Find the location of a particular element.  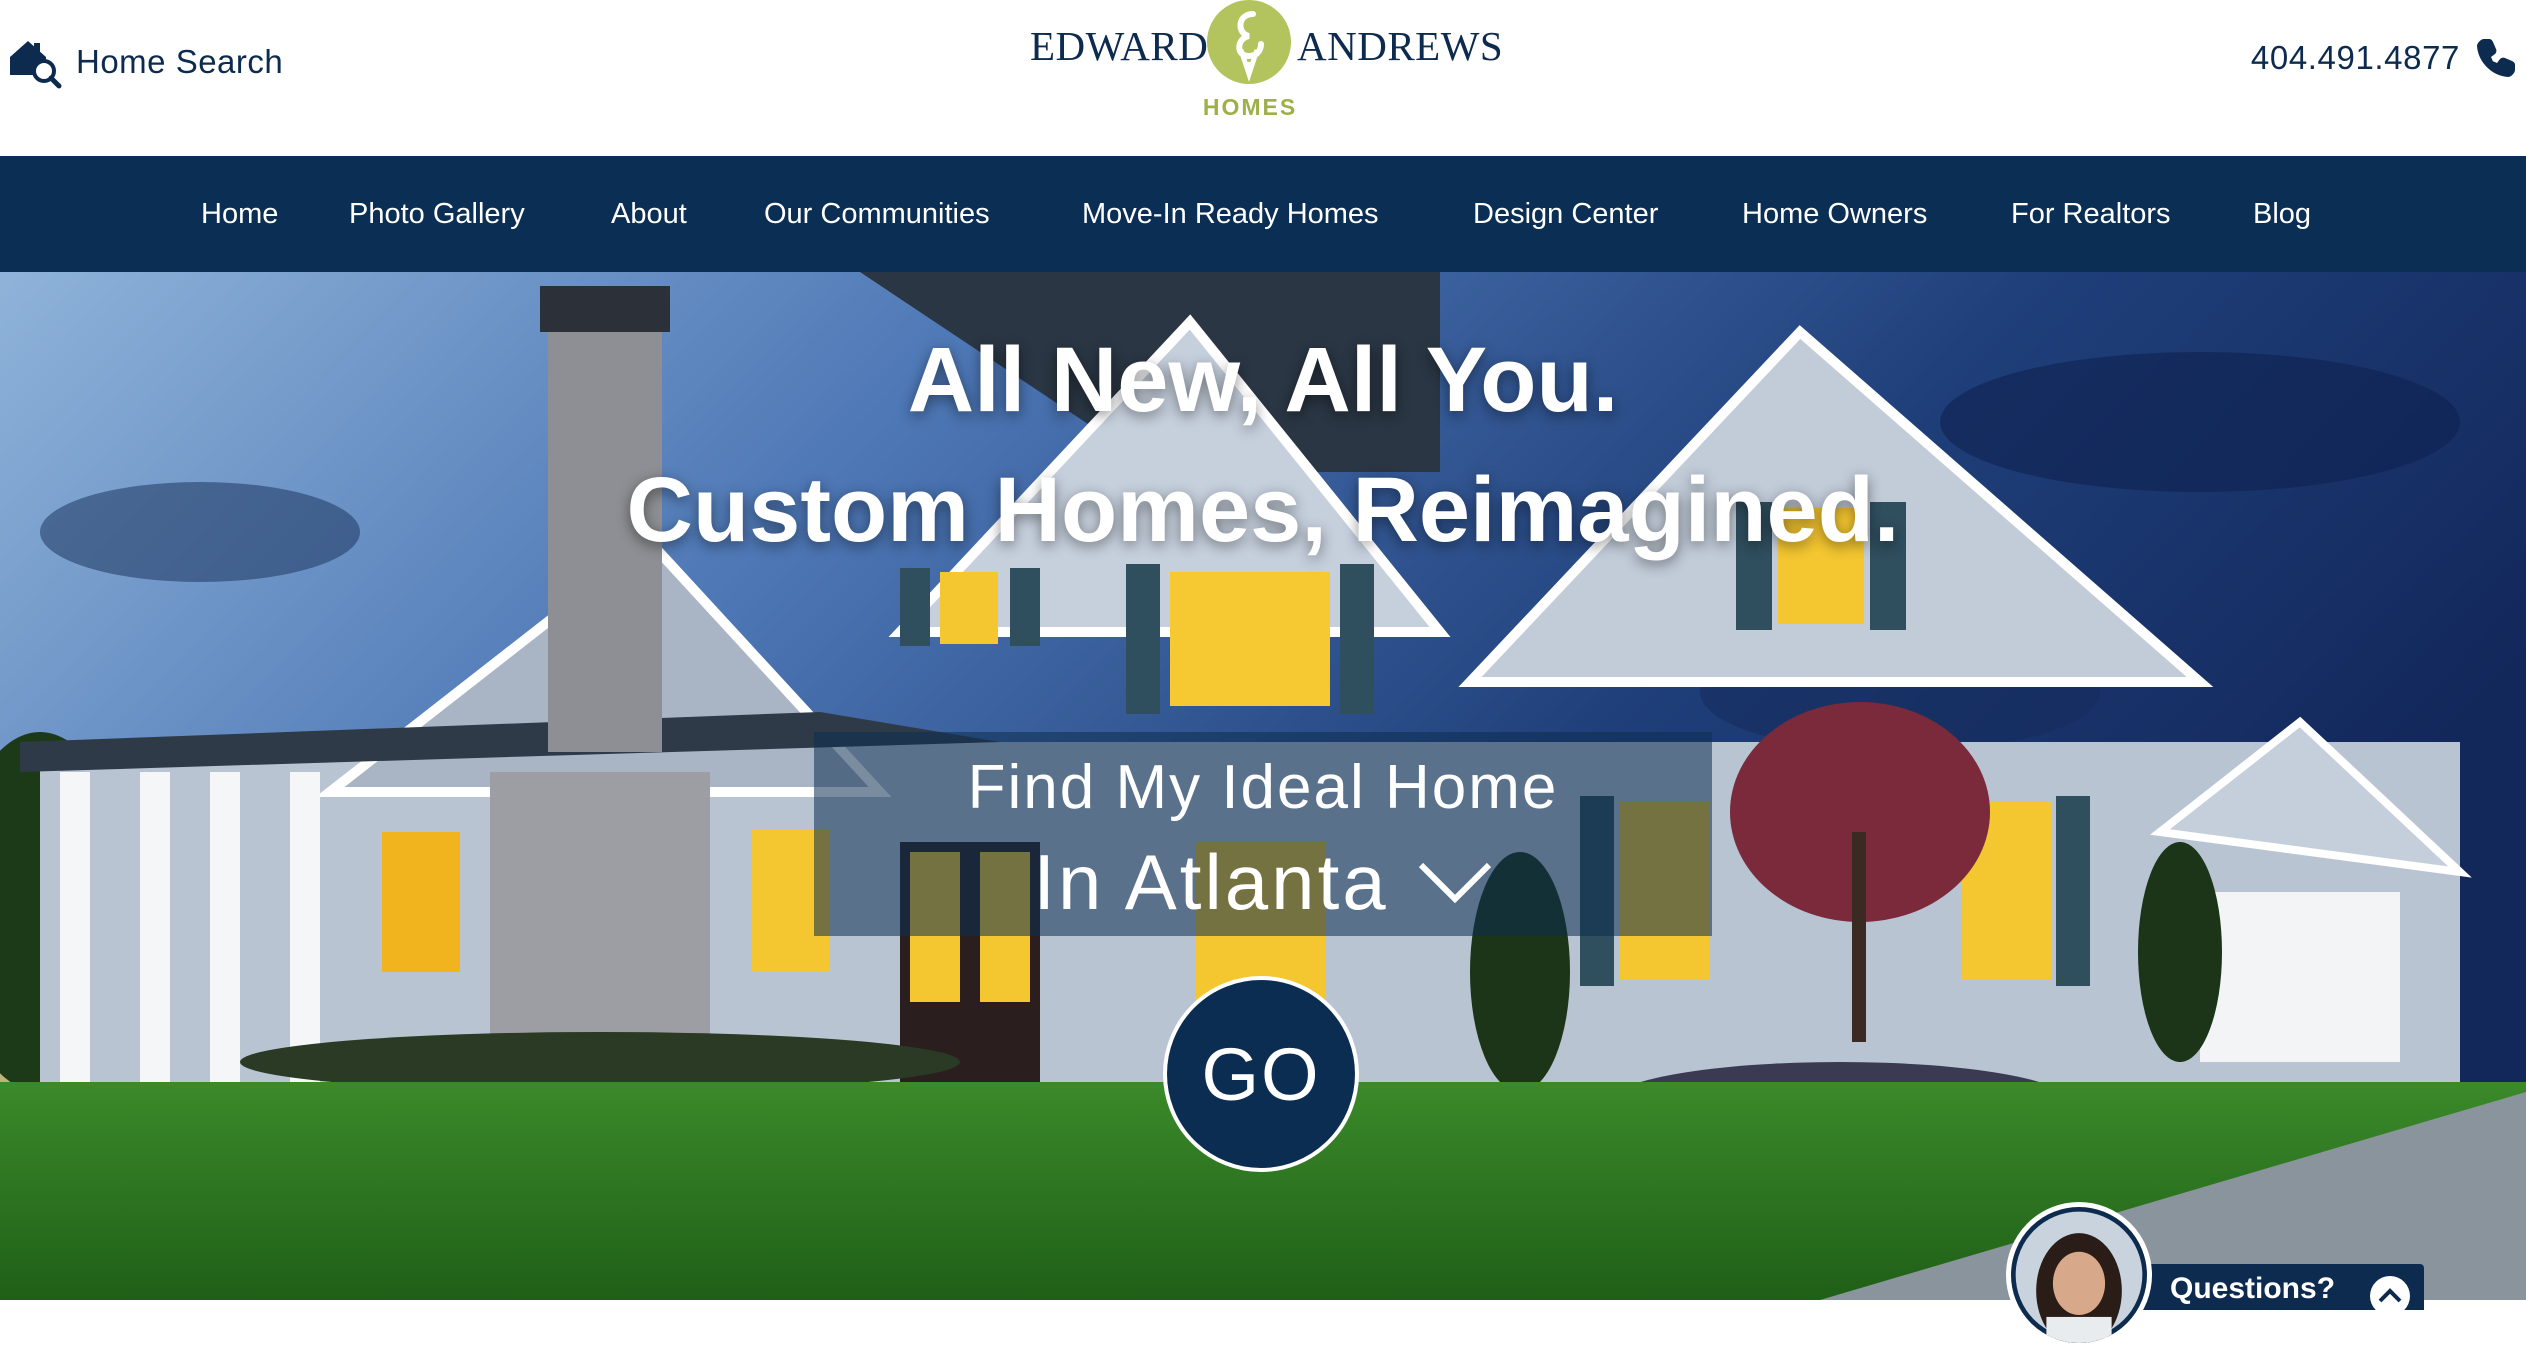

edward-andrews-logo: EDWARD ANDREWS HOMES is located at coordinates (1266, 61).